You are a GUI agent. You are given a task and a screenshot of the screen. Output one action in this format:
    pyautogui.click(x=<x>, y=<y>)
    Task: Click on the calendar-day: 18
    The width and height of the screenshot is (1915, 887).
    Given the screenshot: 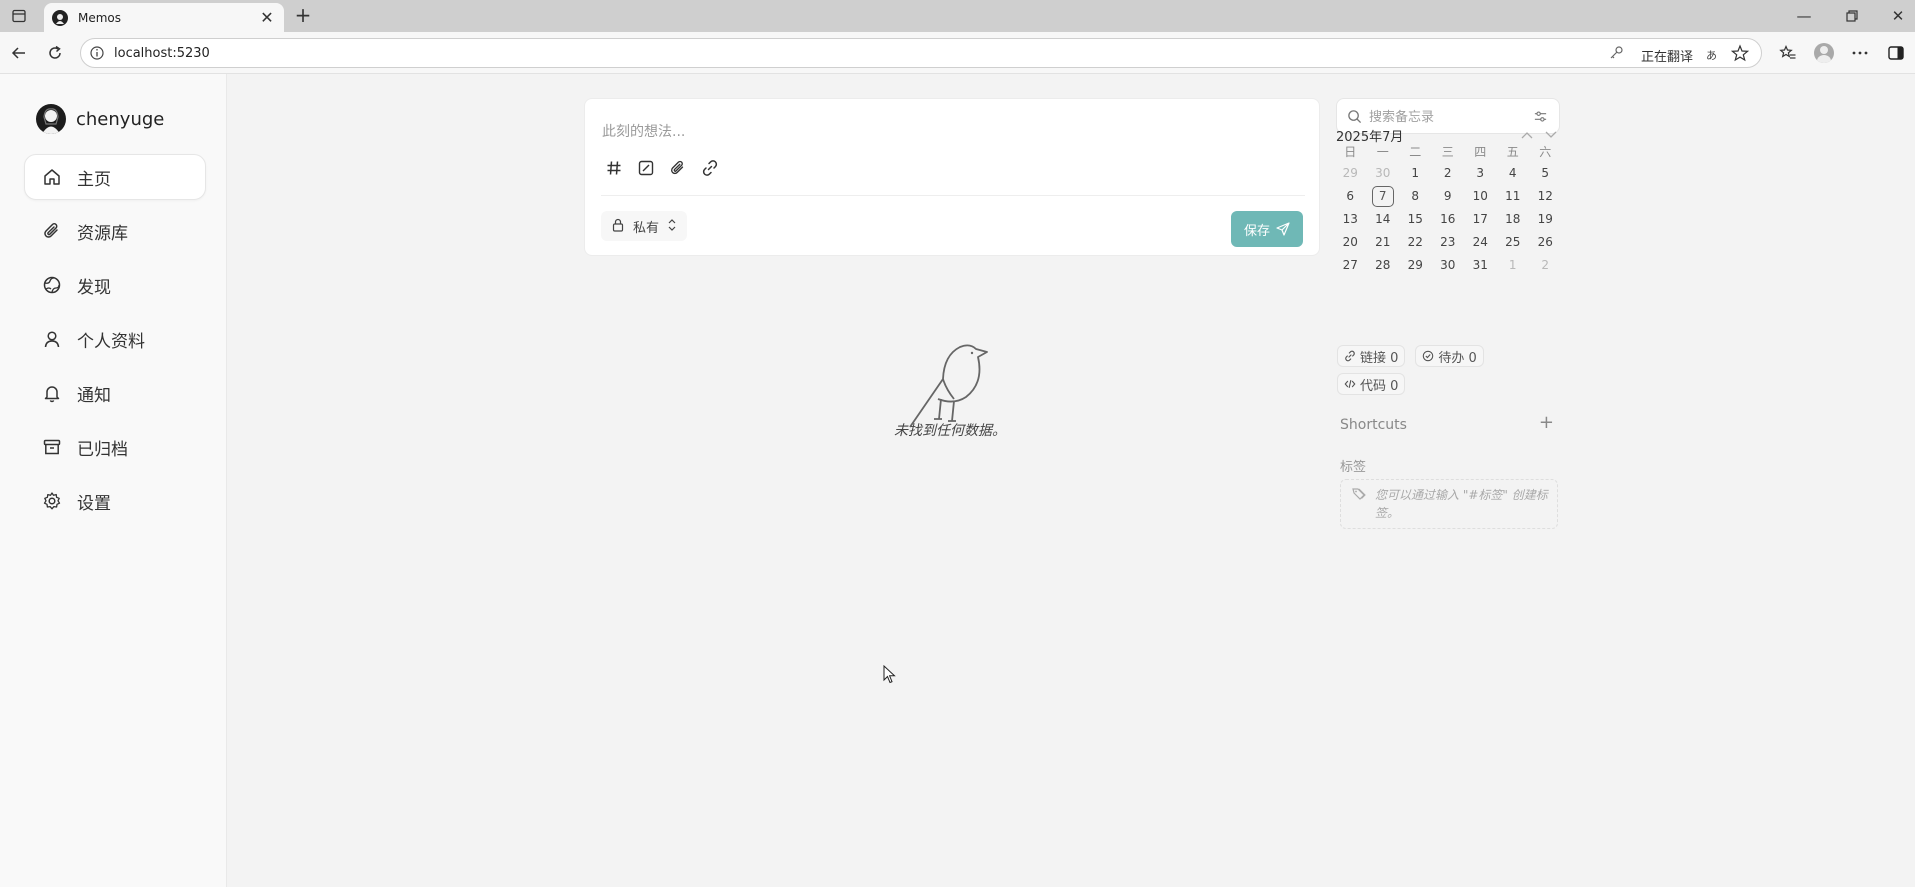 What is the action you would take?
    pyautogui.click(x=1513, y=219)
    